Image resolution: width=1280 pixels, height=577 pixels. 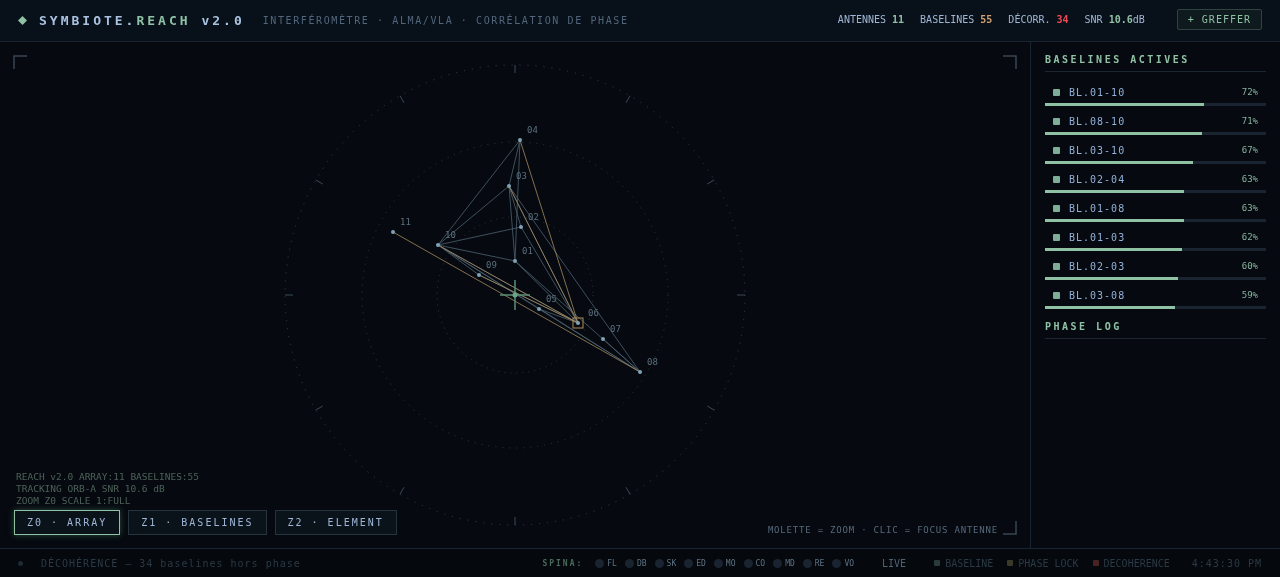 What do you see at coordinates (1155, 295) in the screenshot?
I see `baseline-name: BL.03-08` at bounding box center [1155, 295].